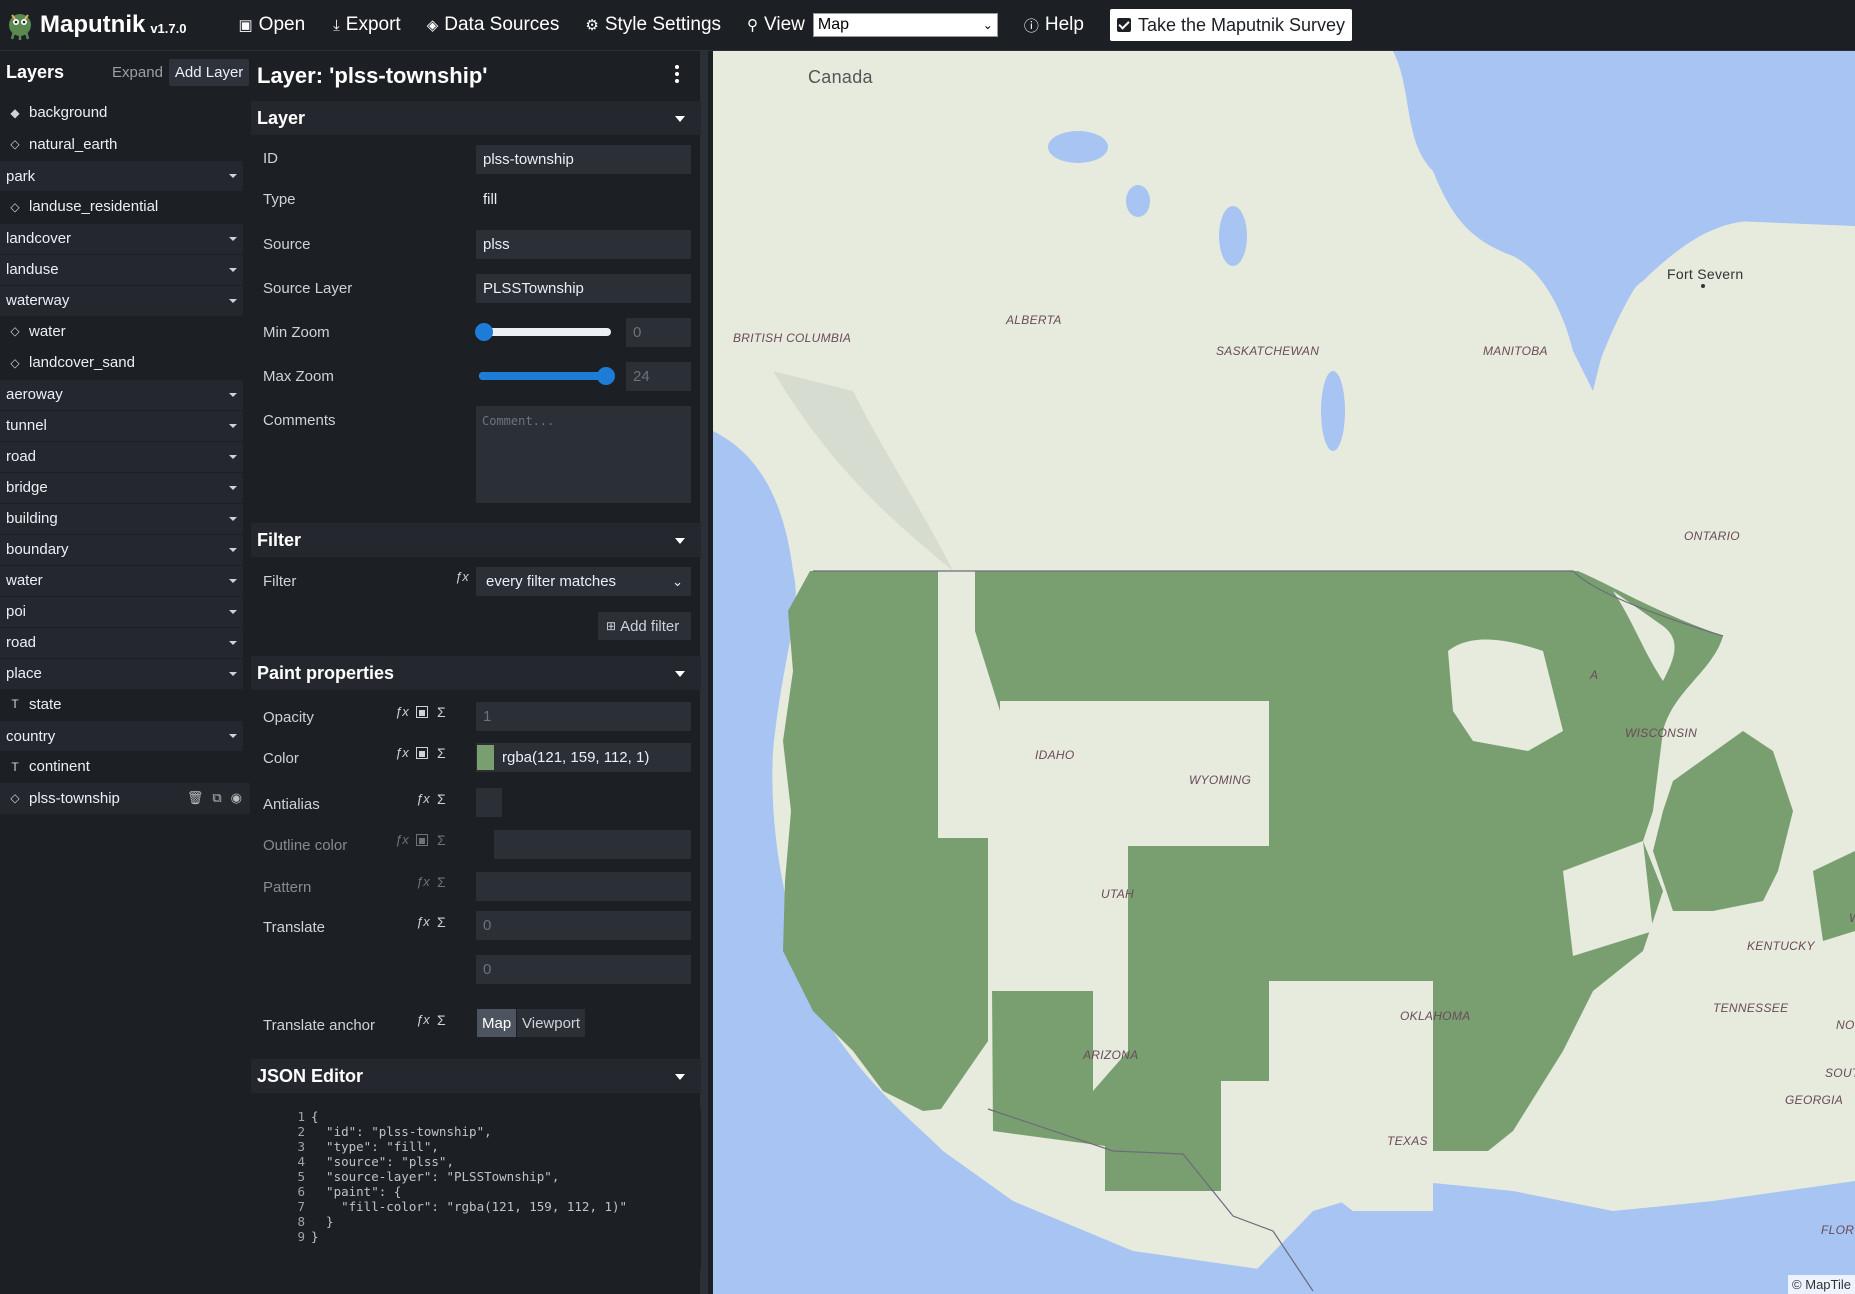 Image resolution: width=1855 pixels, height=1294 pixels. What do you see at coordinates (121, 736) in the screenshot?
I see `layer-group-country: country` at bounding box center [121, 736].